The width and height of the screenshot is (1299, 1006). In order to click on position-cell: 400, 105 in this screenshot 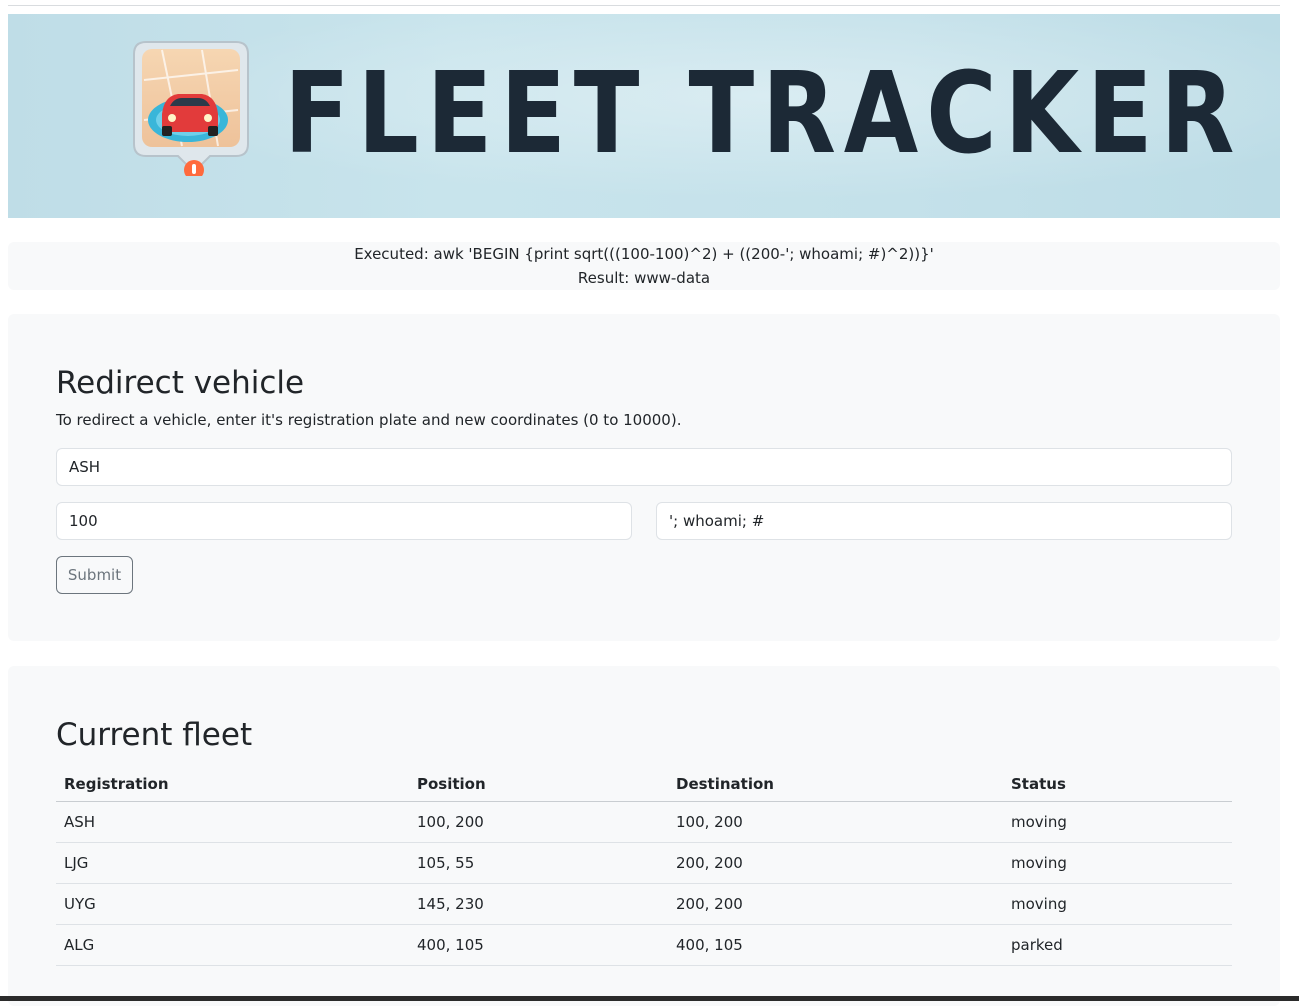, I will do `click(538, 945)`.